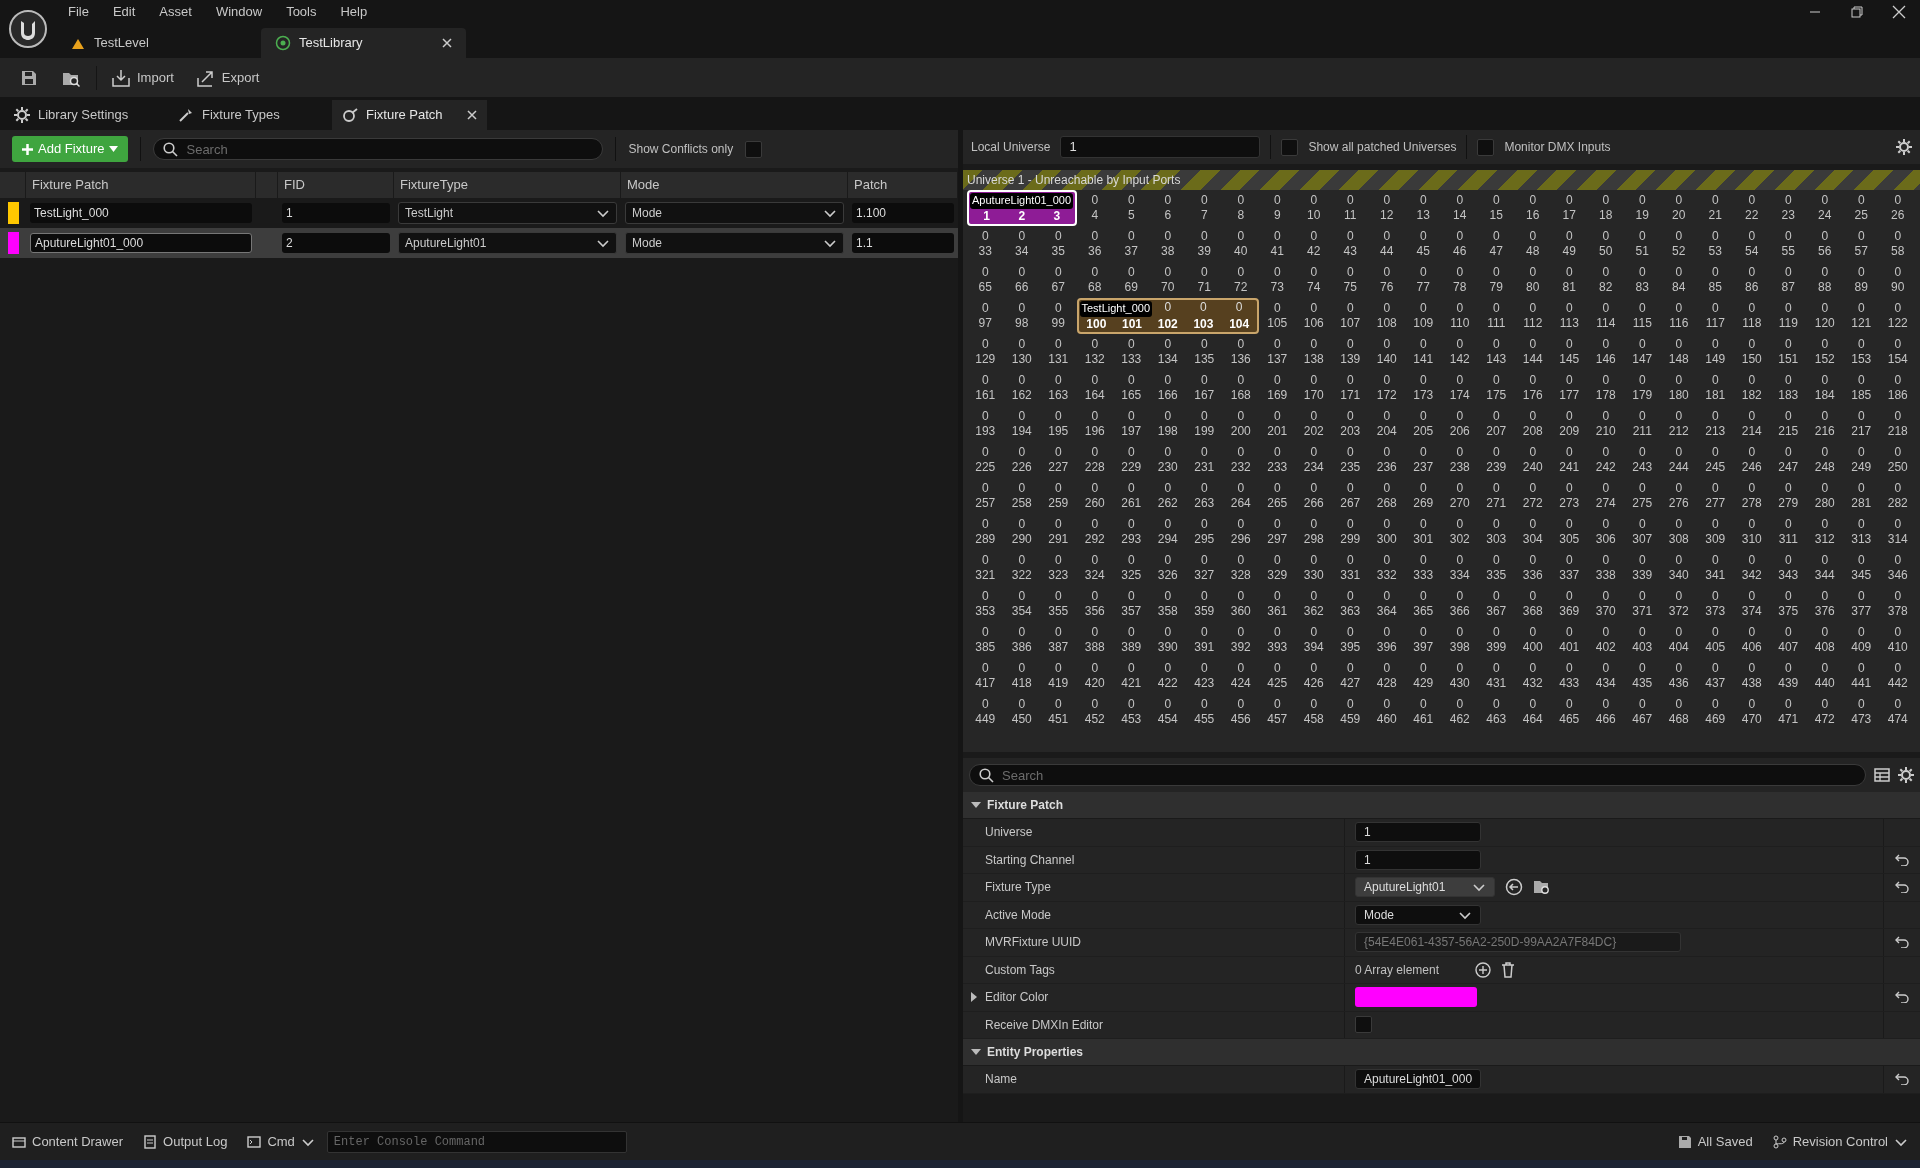 The image size is (1920, 1168). I want to click on checkbox, so click(1363, 1025).